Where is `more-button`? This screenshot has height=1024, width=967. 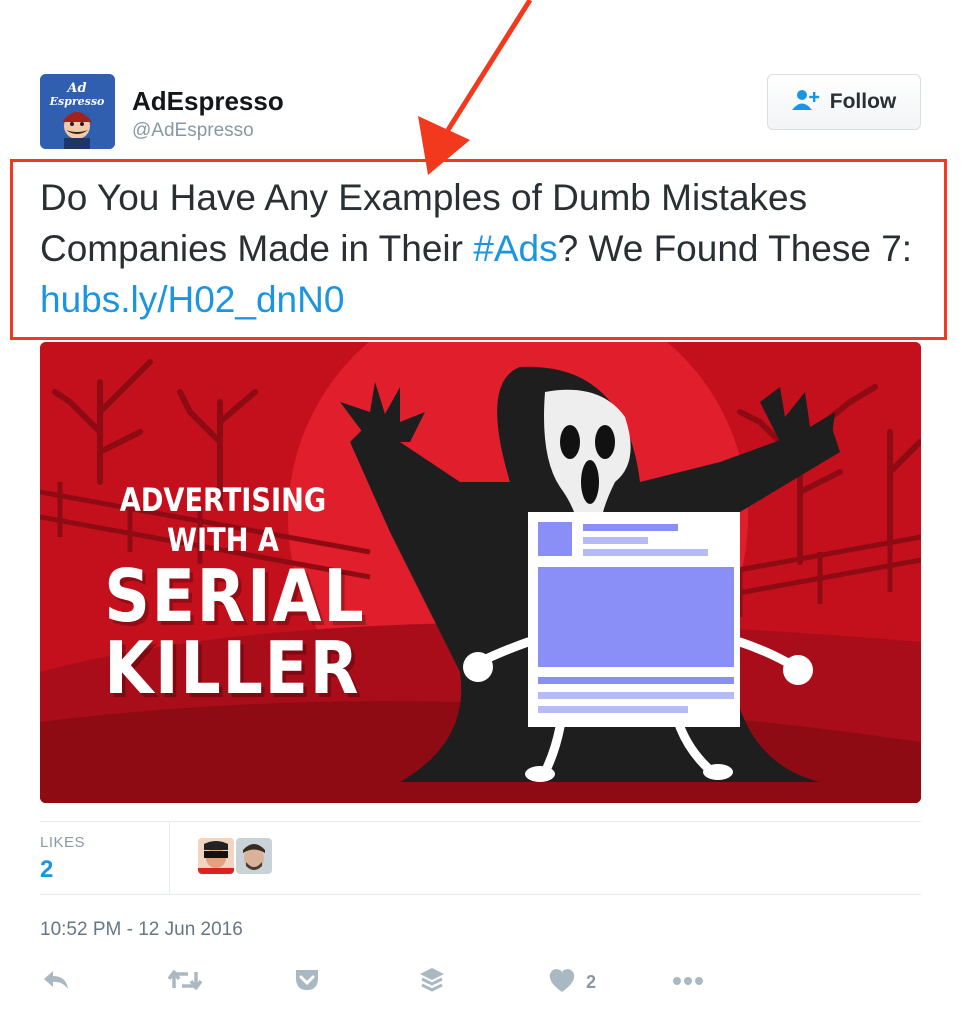 more-button is located at coordinates (688, 982).